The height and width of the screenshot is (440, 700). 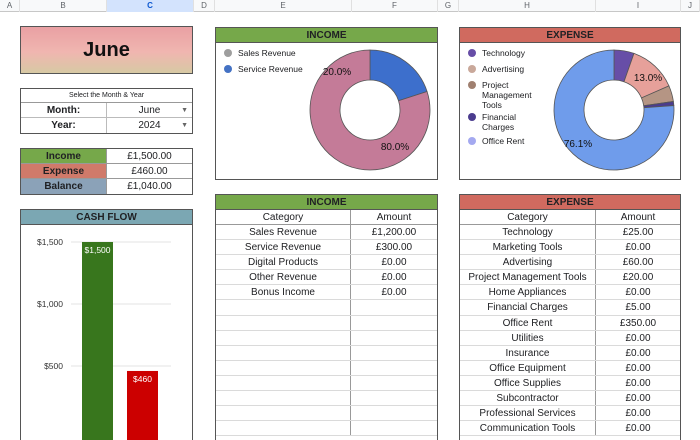 What do you see at coordinates (283, 292) in the screenshot?
I see `category-cell: Bonus Income` at bounding box center [283, 292].